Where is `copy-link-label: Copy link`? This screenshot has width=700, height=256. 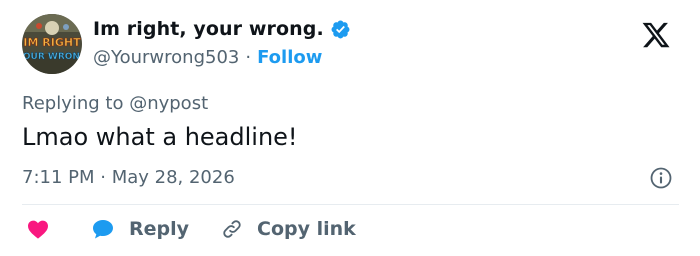
copy-link-label: Copy link is located at coordinates (306, 229).